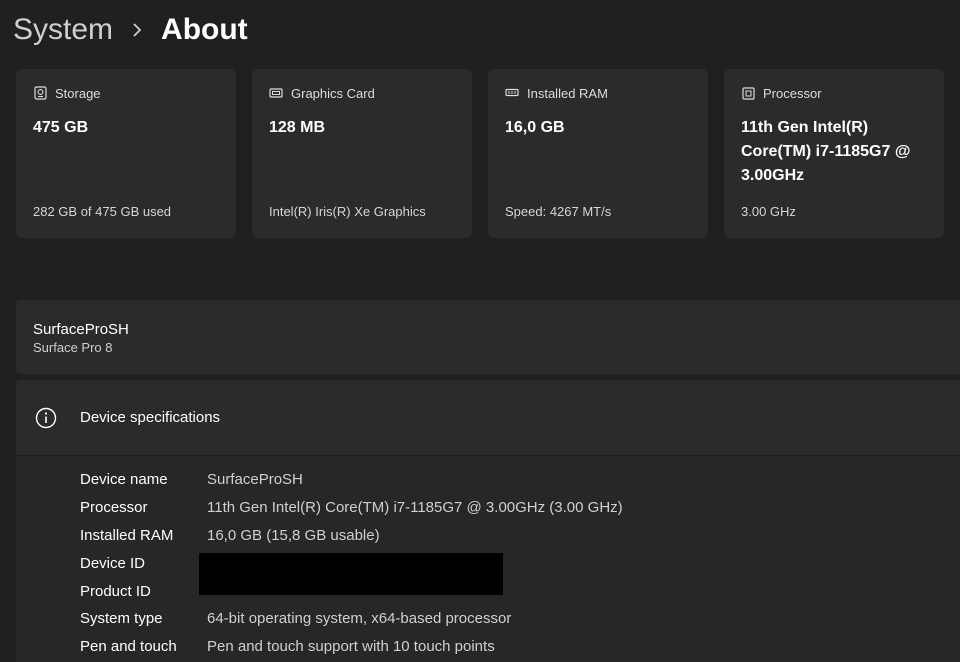  Describe the element at coordinates (276, 93) in the screenshot. I see `graphics-card-icon` at that location.